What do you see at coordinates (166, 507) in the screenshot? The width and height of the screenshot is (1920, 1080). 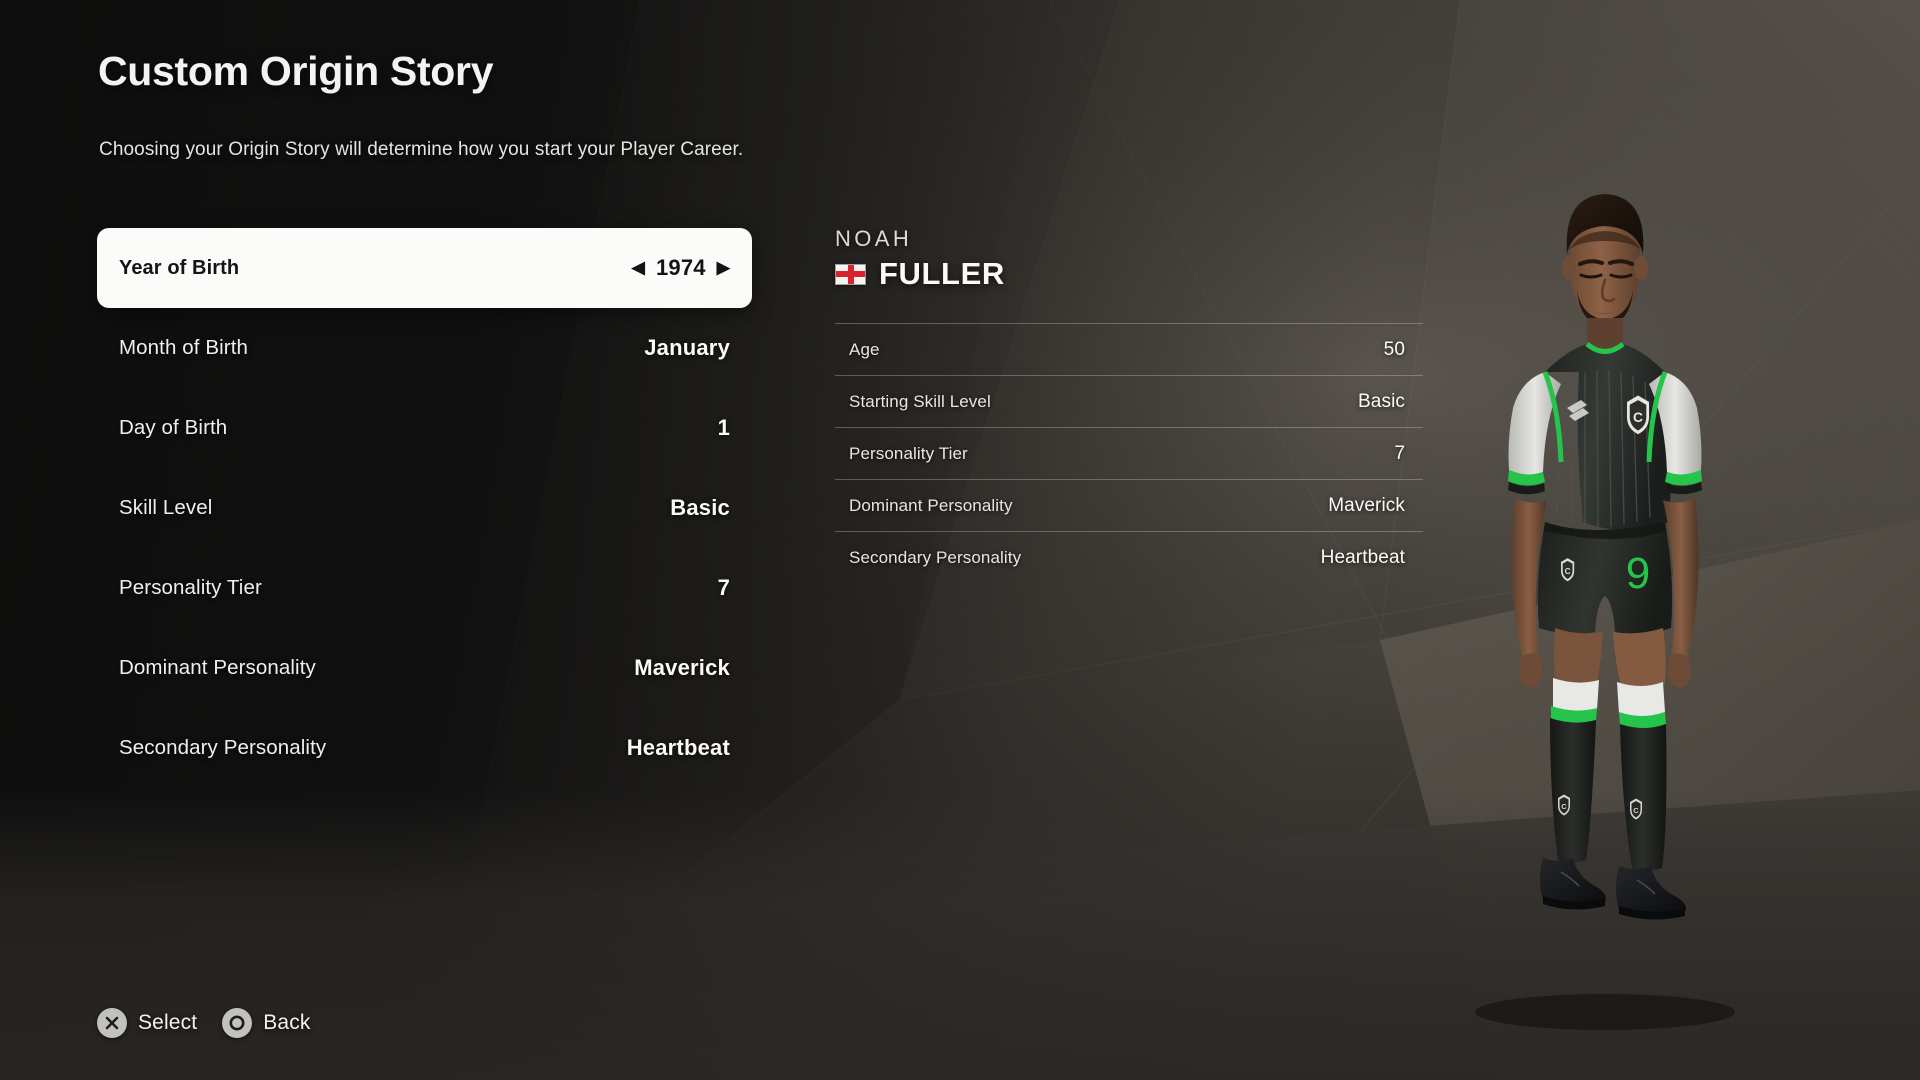 I see `option-label: Skill Level` at bounding box center [166, 507].